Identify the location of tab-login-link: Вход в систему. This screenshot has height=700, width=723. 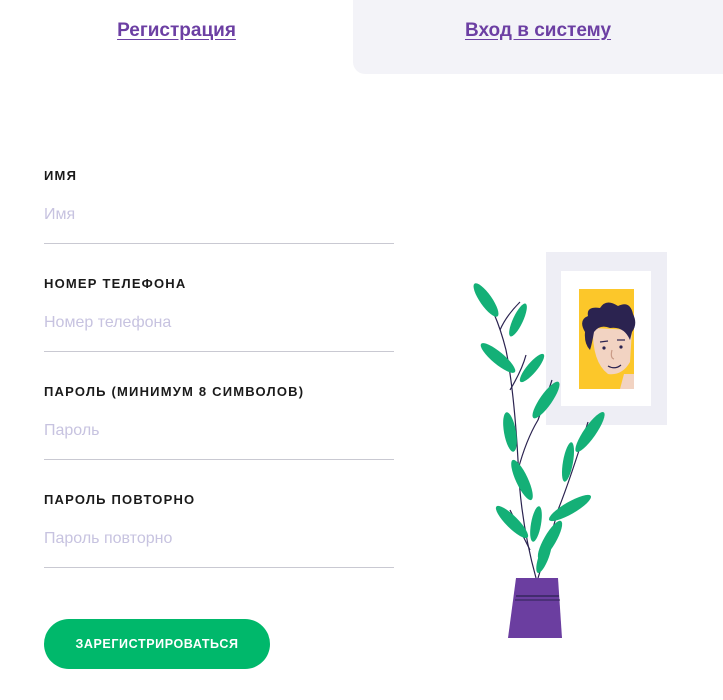
(538, 31).